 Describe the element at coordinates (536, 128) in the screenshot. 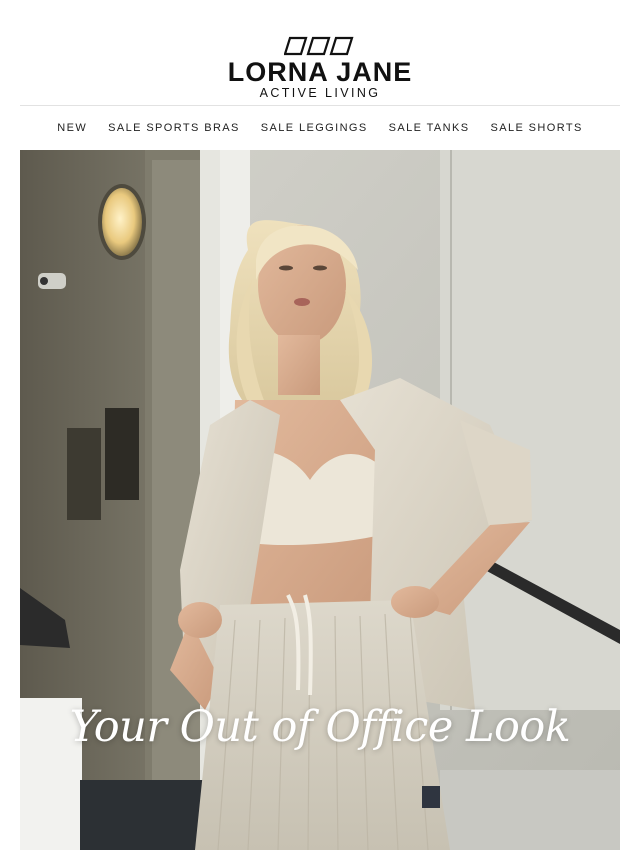

I see `nav-item-sale-shorts: SALE SHORTS` at that location.